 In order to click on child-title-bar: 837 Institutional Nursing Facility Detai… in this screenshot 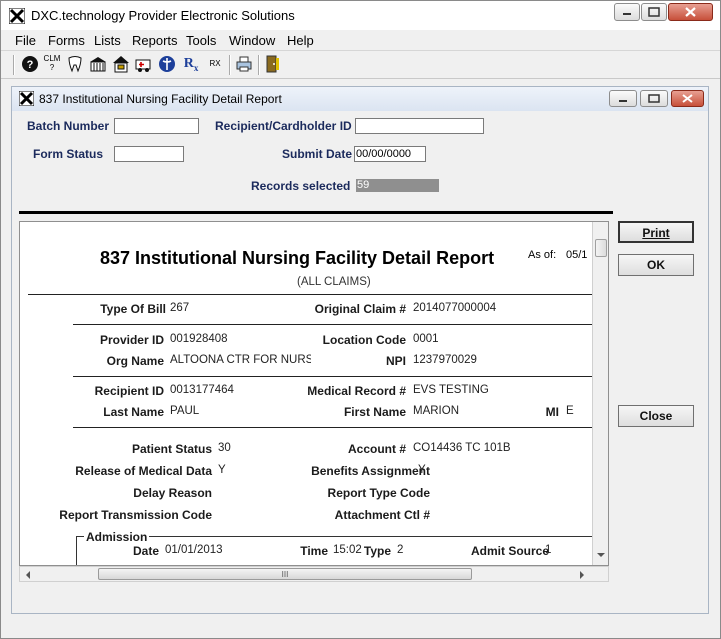, I will do `click(360, 99)`.